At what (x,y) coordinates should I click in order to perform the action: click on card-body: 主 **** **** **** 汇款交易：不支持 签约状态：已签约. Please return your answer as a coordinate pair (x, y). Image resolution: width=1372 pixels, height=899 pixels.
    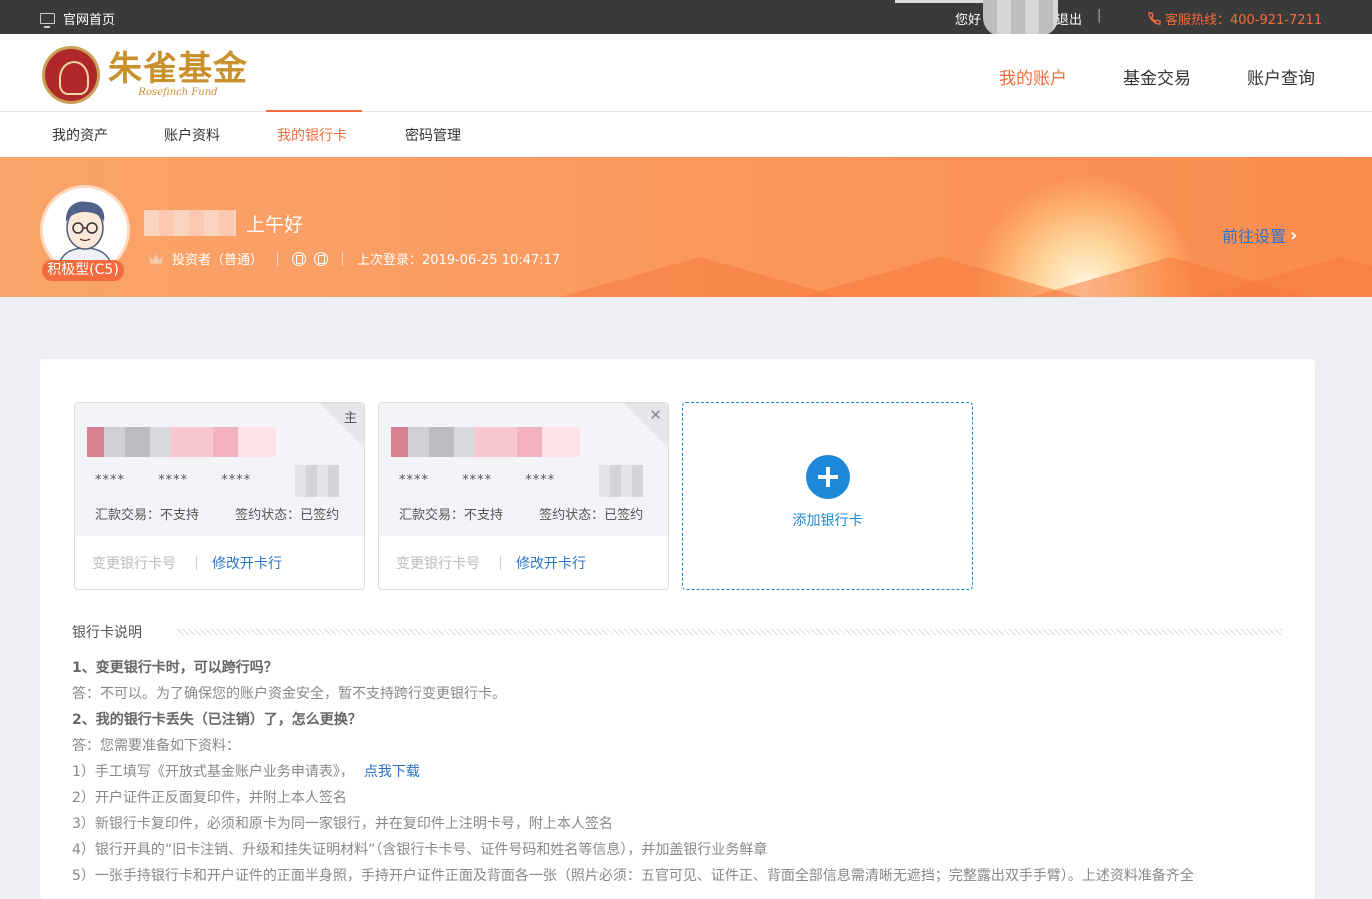
    Looking at the image, I should click on (219, 469).